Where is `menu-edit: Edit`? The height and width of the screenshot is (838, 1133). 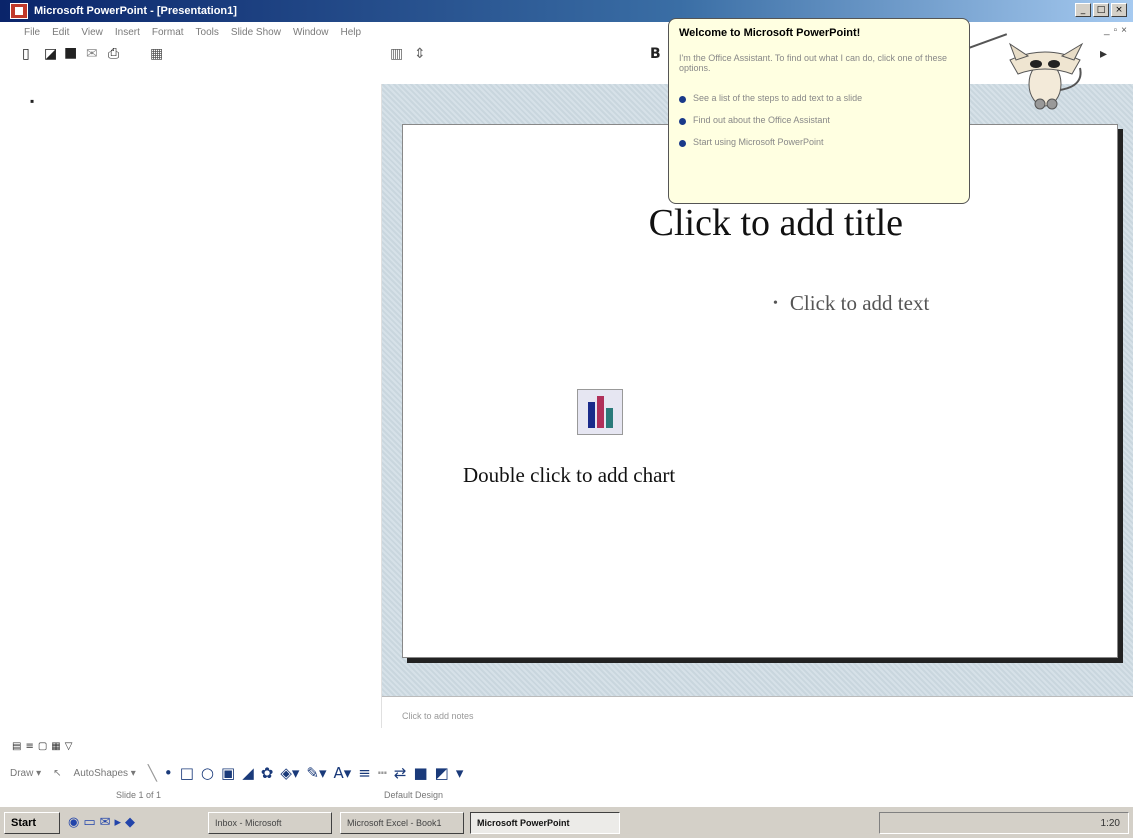 menu-edit: Edit is located at coordinates (60, 32).